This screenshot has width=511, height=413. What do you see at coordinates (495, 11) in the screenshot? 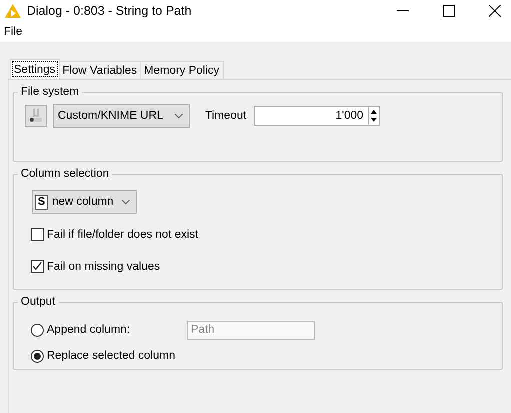
I see `close-icon` at bounding box center [495, 11].